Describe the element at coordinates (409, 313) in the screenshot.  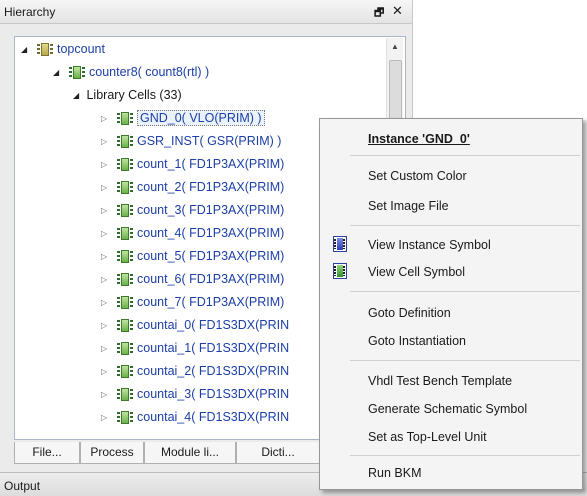
I see `menu-item-goto-definition: Goto Definition` at that location.